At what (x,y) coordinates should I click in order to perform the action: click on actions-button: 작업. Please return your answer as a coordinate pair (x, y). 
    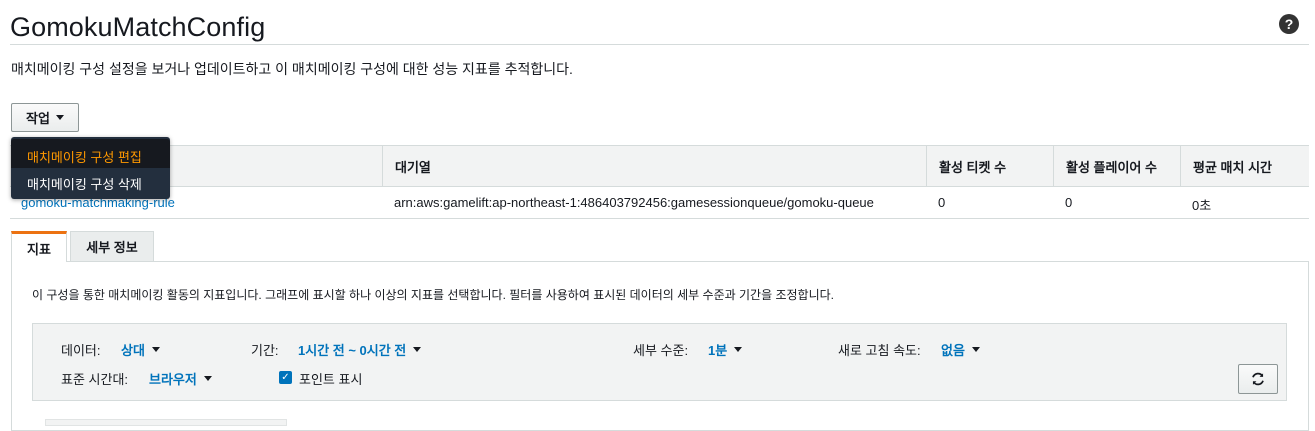
    Looking at the image, I should click on (45, 117).